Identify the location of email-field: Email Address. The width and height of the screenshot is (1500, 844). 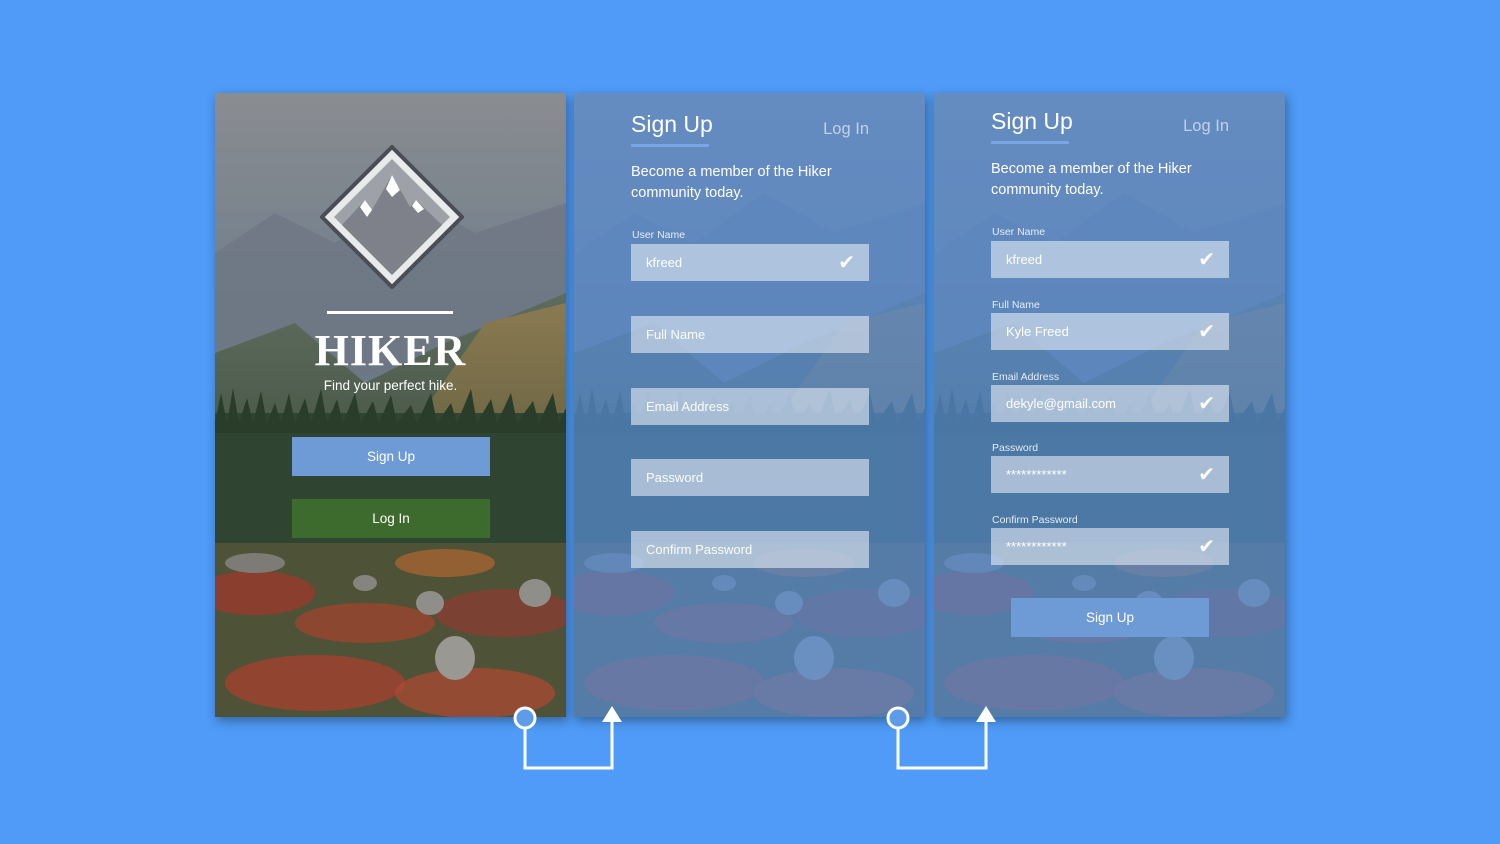
(750, 406).